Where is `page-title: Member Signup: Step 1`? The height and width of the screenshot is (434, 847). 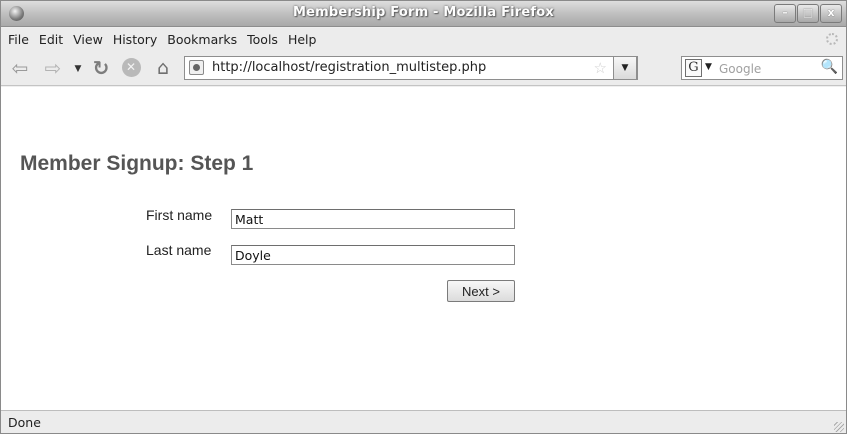 page-title: Member Signup: Step 1 is located at coordinates (137, 163).